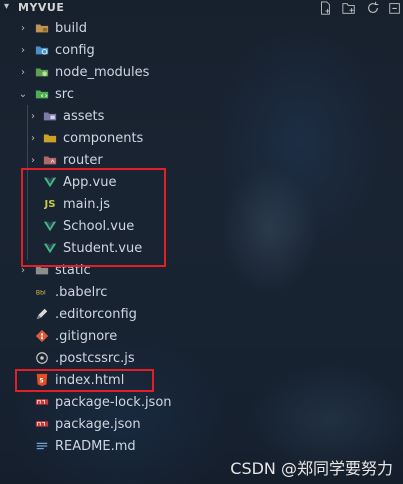 The image size is (403, 484). What do you see at coordinates (42, 314) in the screenshot?
I see `editorconfig-file-icon` at bounding box center [42, 314].